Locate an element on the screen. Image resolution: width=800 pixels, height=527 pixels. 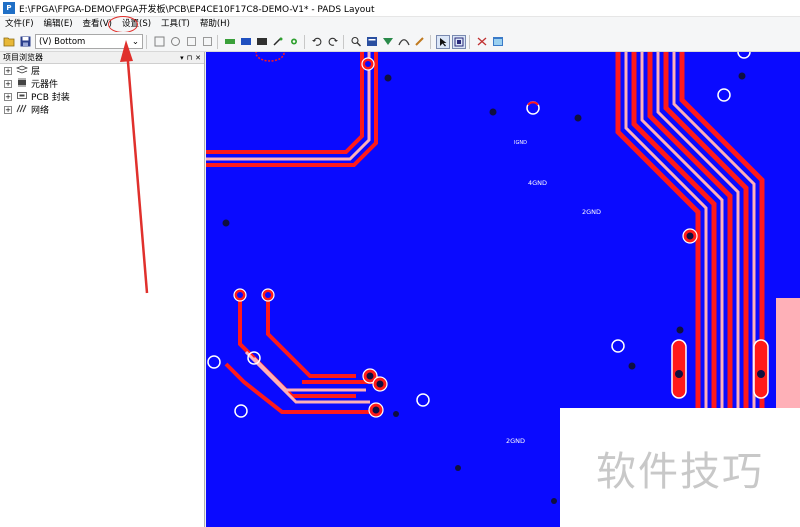
tree-item-layers: + 层 is located at coordinates (102, 70).